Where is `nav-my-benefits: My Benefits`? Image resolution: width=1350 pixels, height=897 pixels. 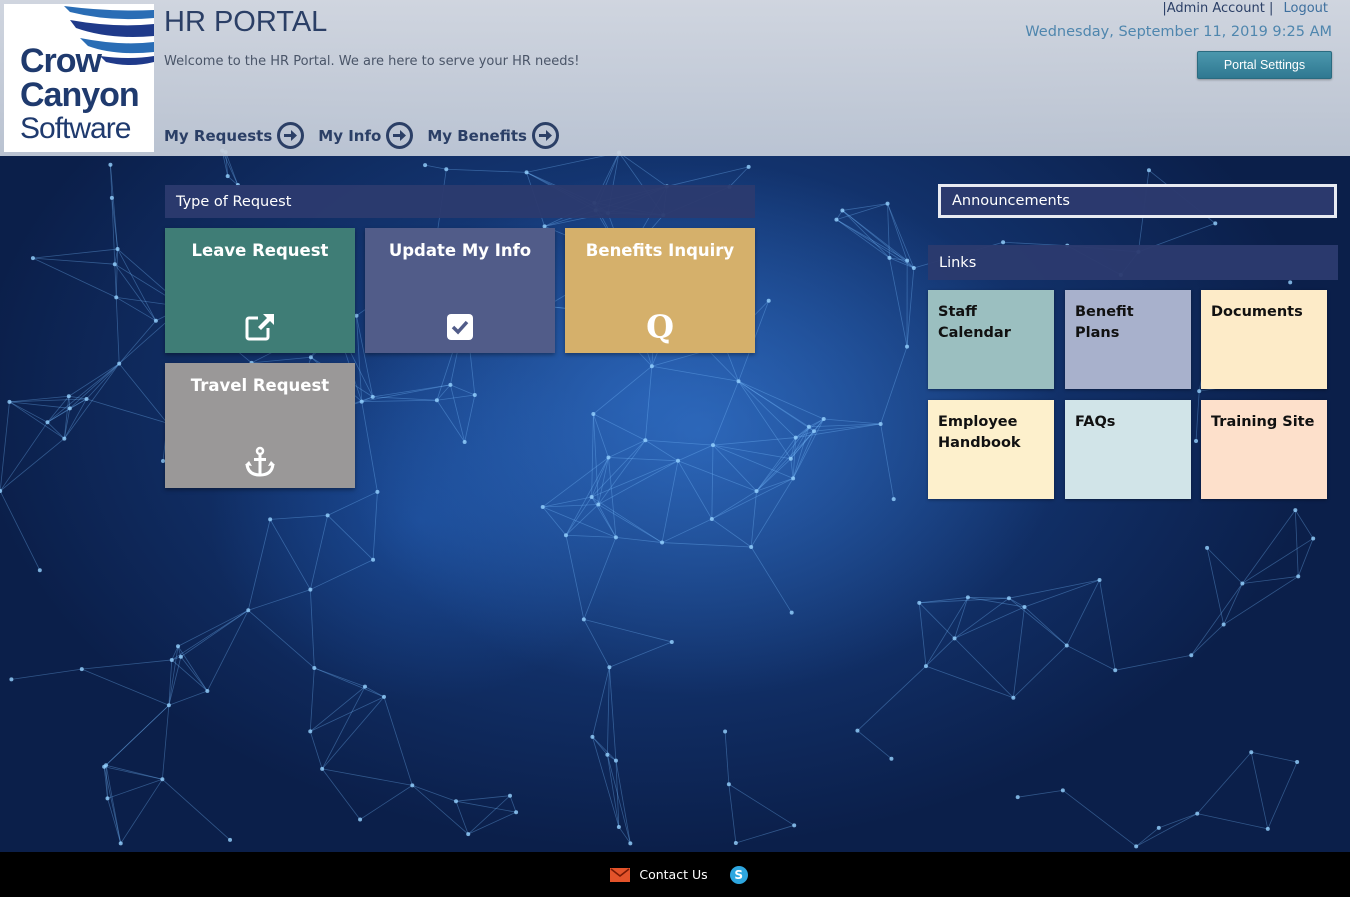 nav-my-benefits: My Benefits is located at coordinates (493, 135).